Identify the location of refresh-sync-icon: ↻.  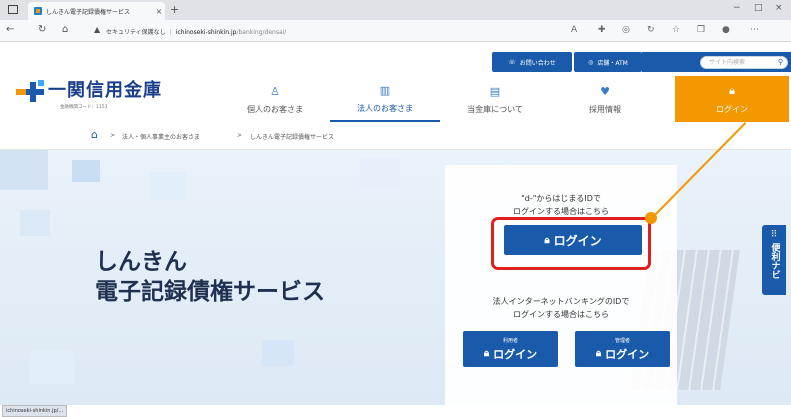
(651, 30).